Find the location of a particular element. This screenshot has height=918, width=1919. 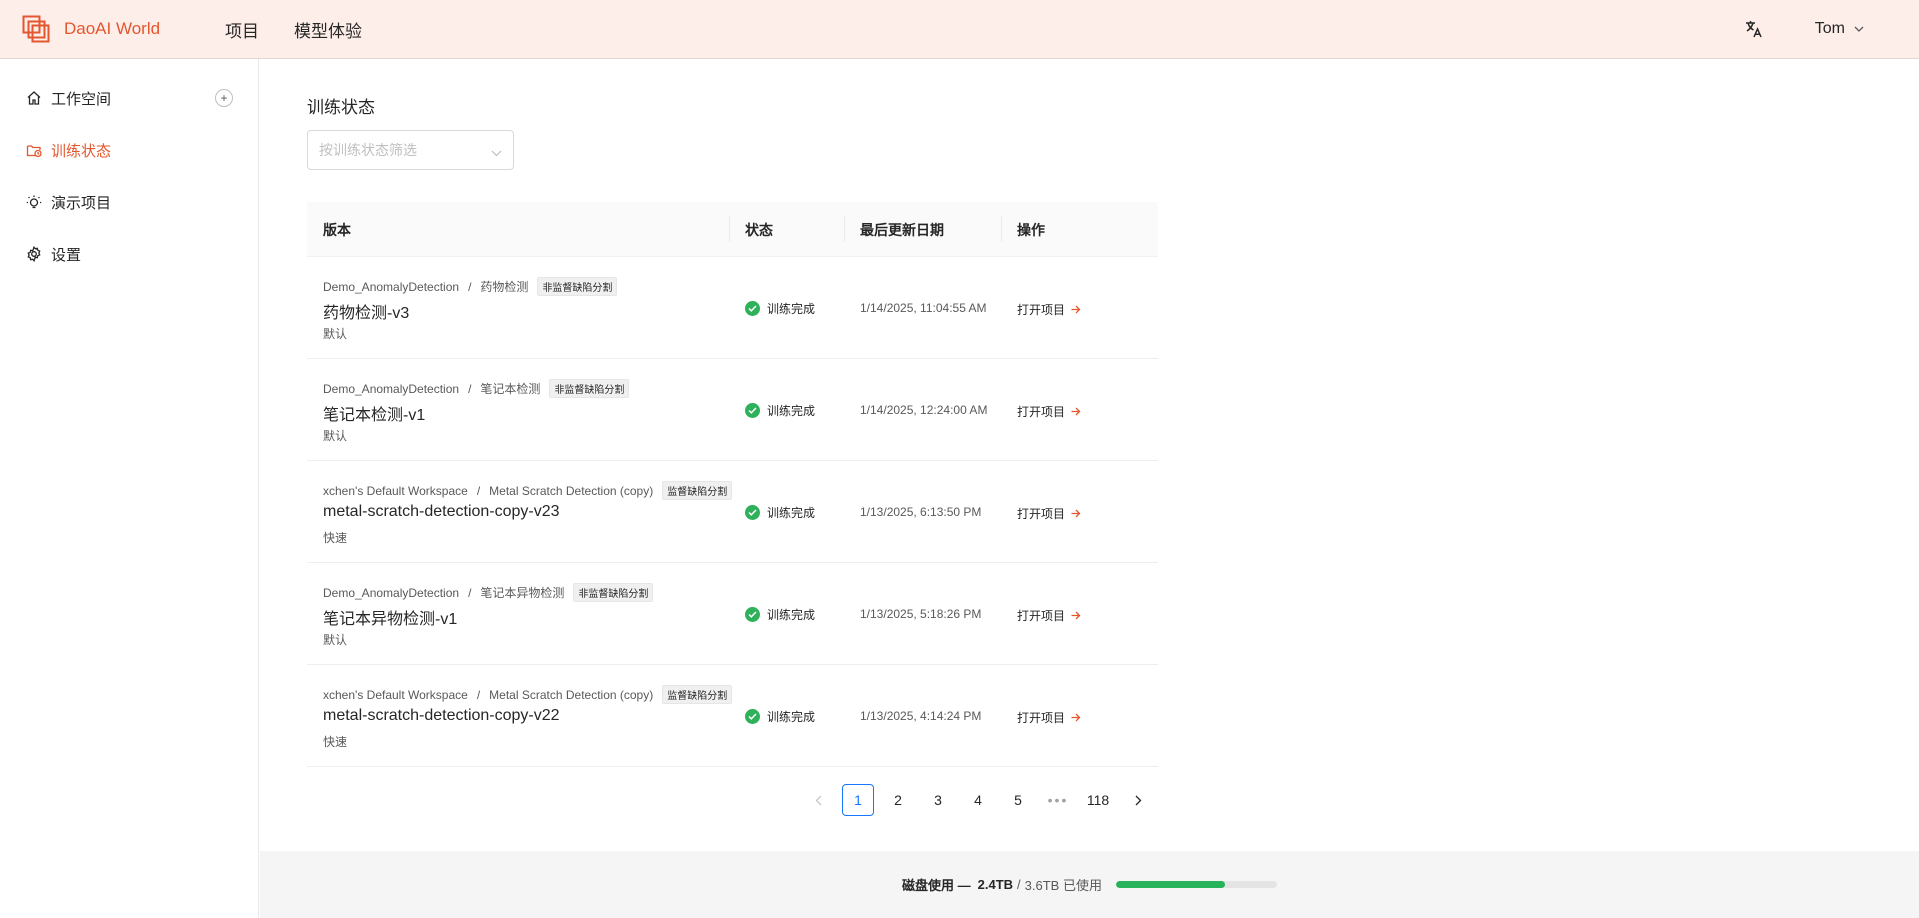

logo: DaoAI World is located at coordinates (123, 29).